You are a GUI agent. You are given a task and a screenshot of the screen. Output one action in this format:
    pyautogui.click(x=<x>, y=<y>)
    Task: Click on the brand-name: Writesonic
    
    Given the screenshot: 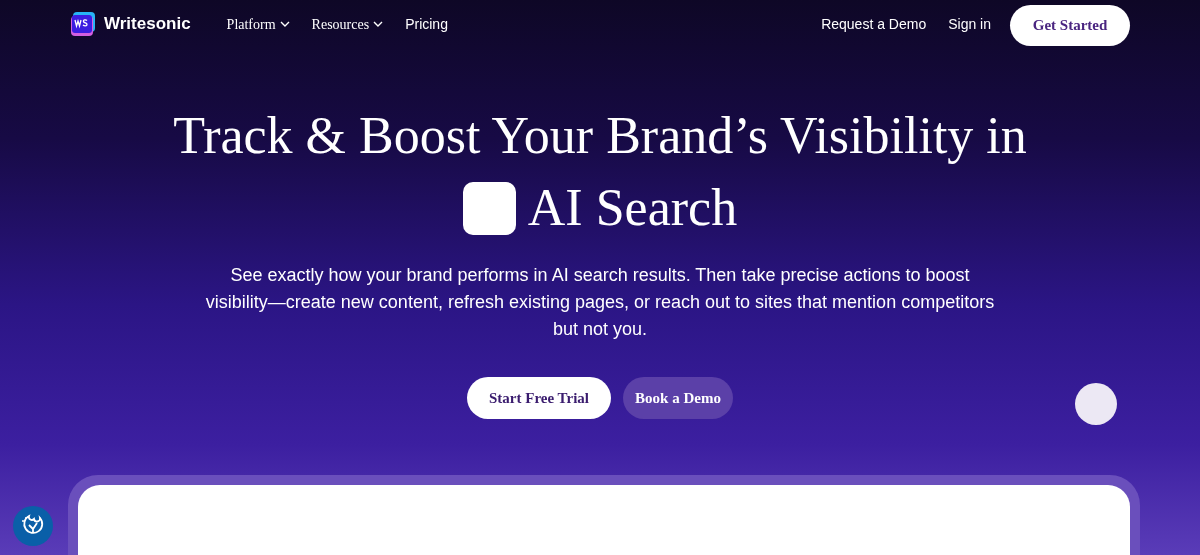 What is the action you would take?
    pyautogui.click(x=147, y=24)
    